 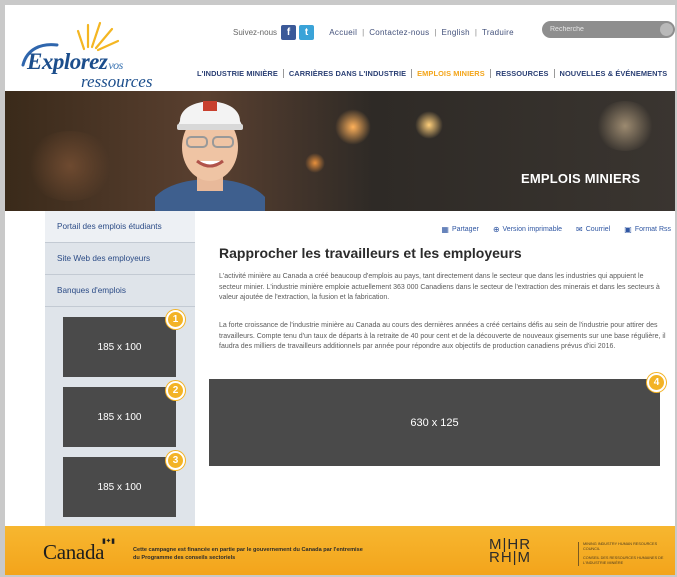 I want to click on link-english: English, so click(x=456, y=32).